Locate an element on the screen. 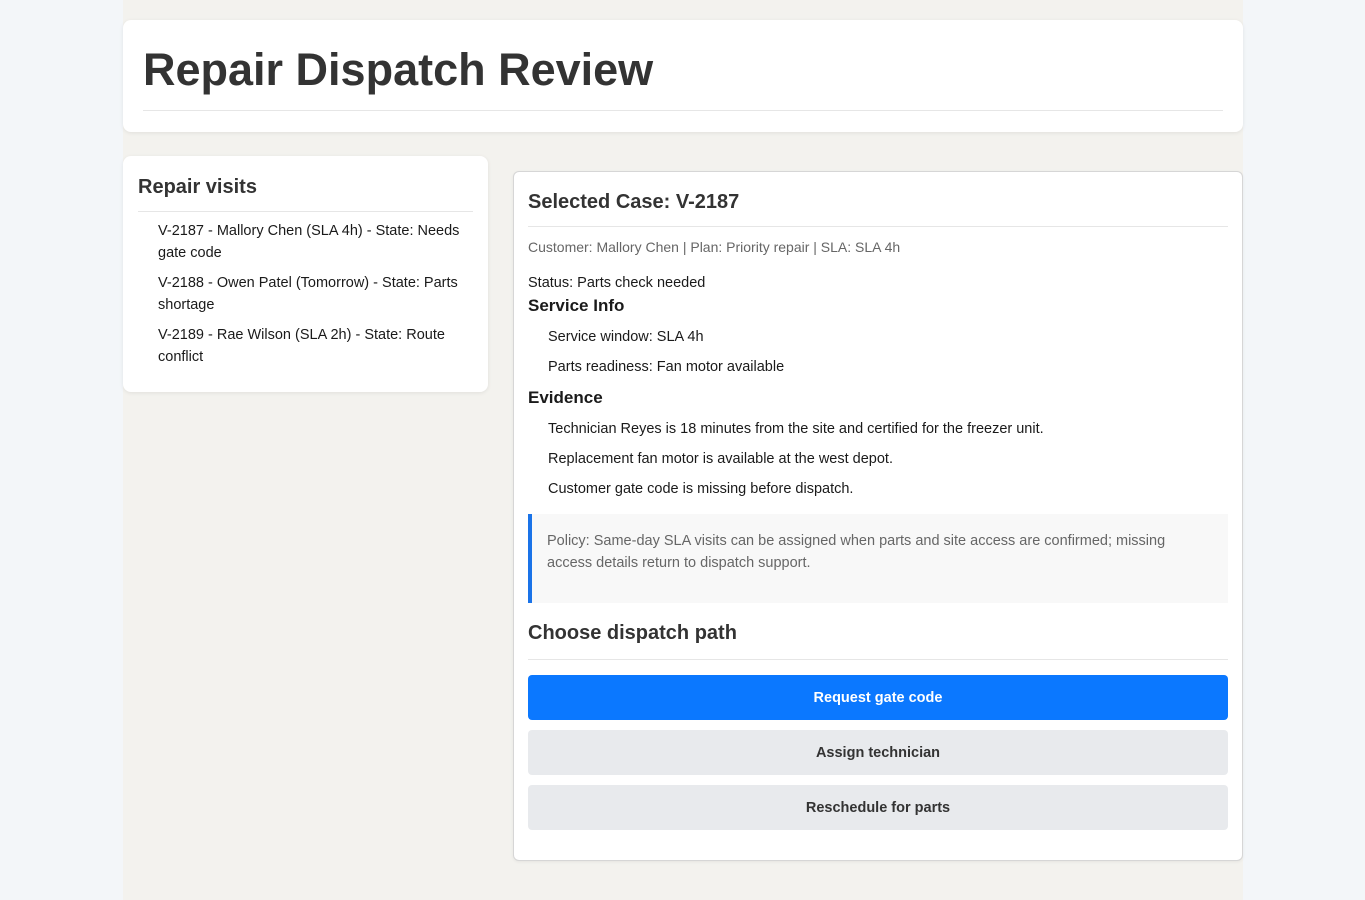 The width and height of the screenshot is (1365, 900). header: Repair Dispatch Review is located at coordinates (683, 76).